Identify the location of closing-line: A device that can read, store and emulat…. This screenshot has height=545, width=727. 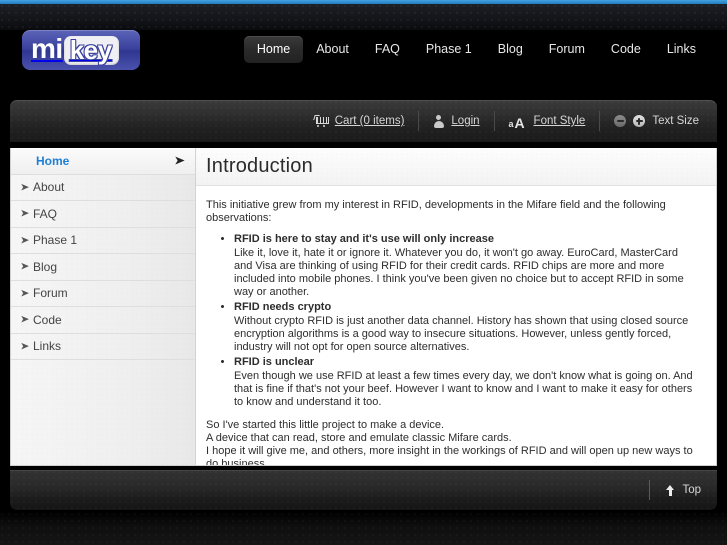
(359, 438).